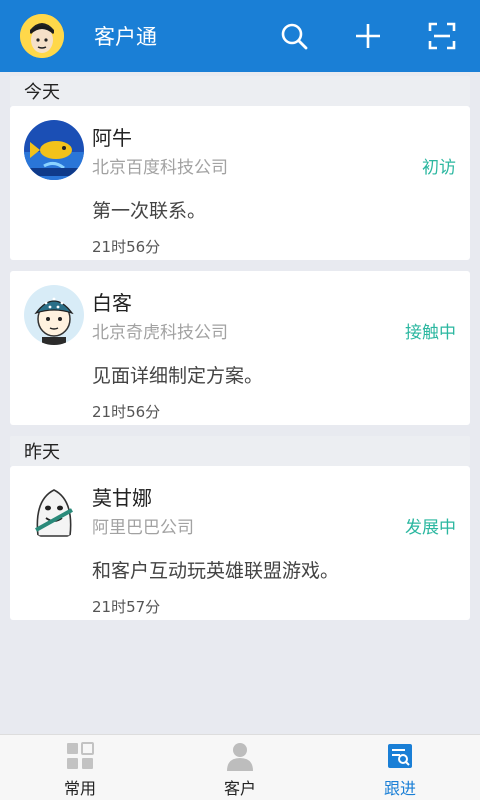  Describe the element at coordinates (240, 36) in the screenshot. I see `top-bar: 客户通` at that location.